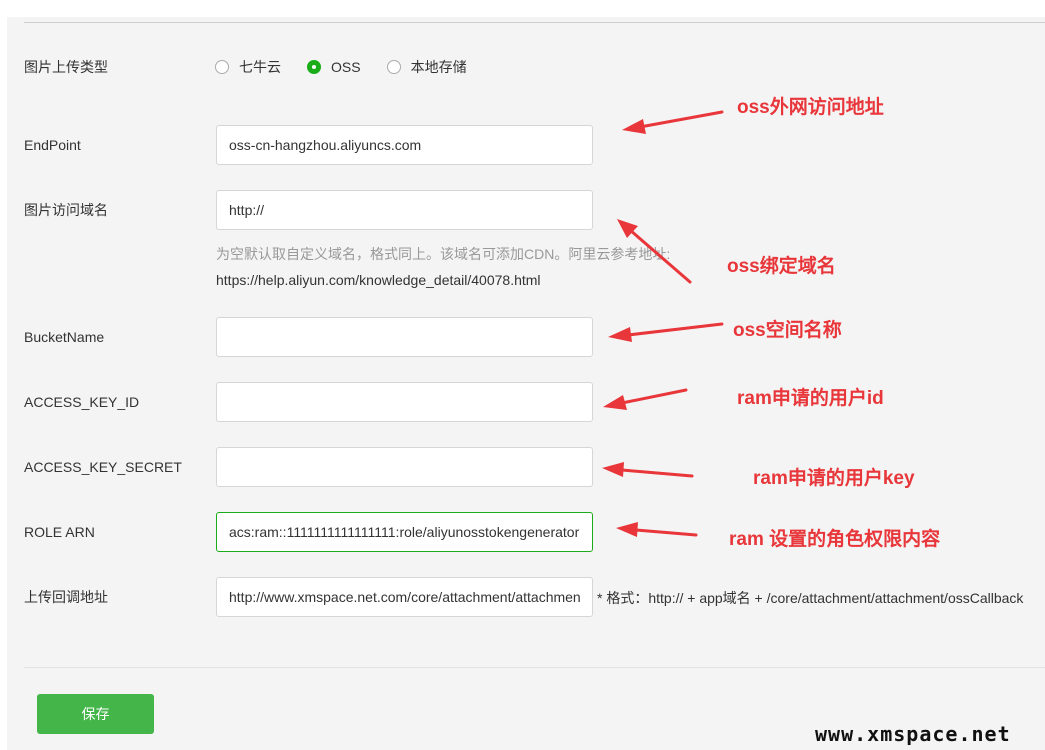 This screenshot has height=750, width=1045. Describe the element at coordinates (810, 107) in the screenshot. I see `annotation-endpoint: oss外网访问地址` at that location.